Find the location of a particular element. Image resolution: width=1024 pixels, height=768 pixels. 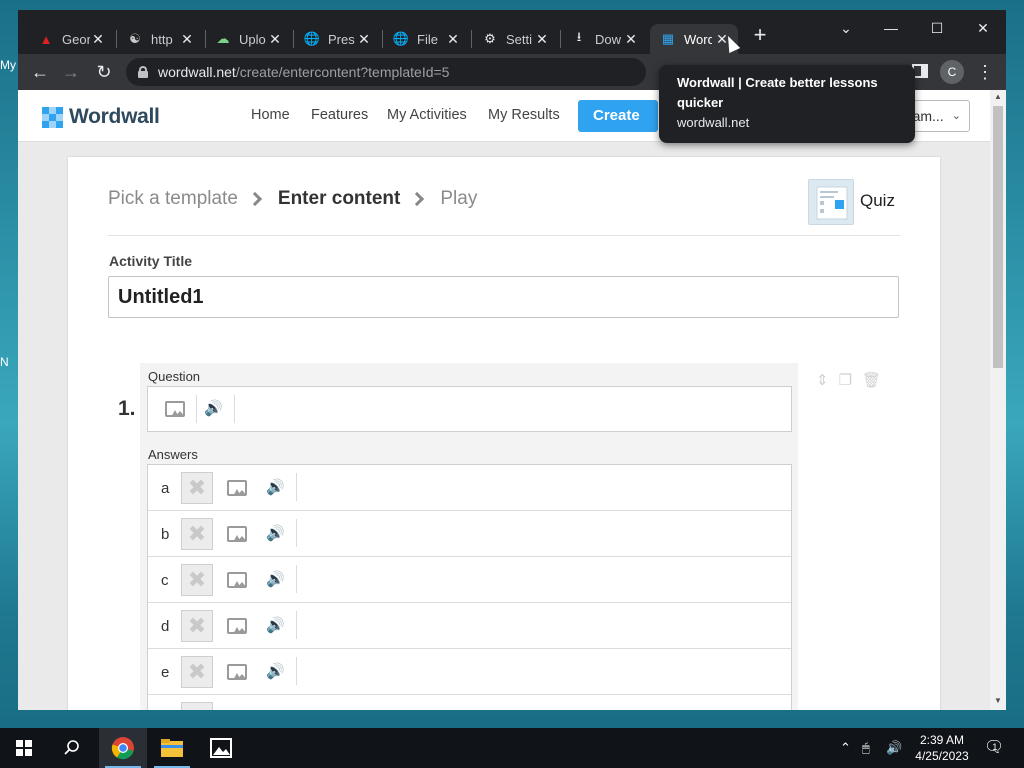

nav-features: Features is located at coordinates (339, 115).